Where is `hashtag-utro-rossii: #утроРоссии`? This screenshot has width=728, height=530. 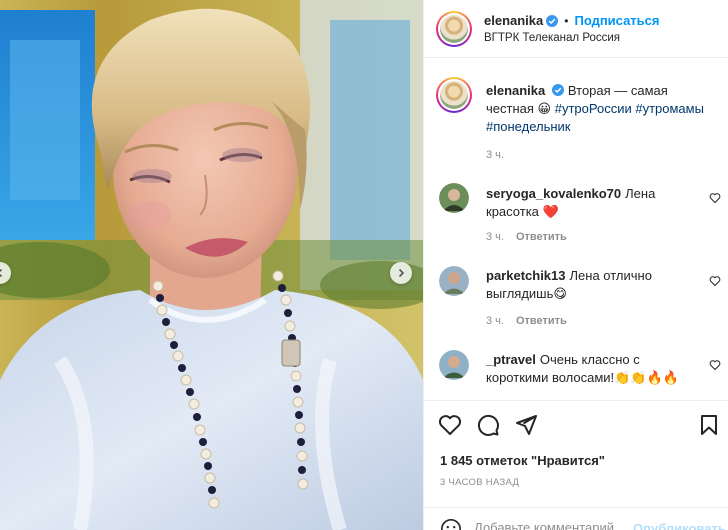
hashtag-utro-rossii: #утроРоссии is located at coordinates (593, 108).